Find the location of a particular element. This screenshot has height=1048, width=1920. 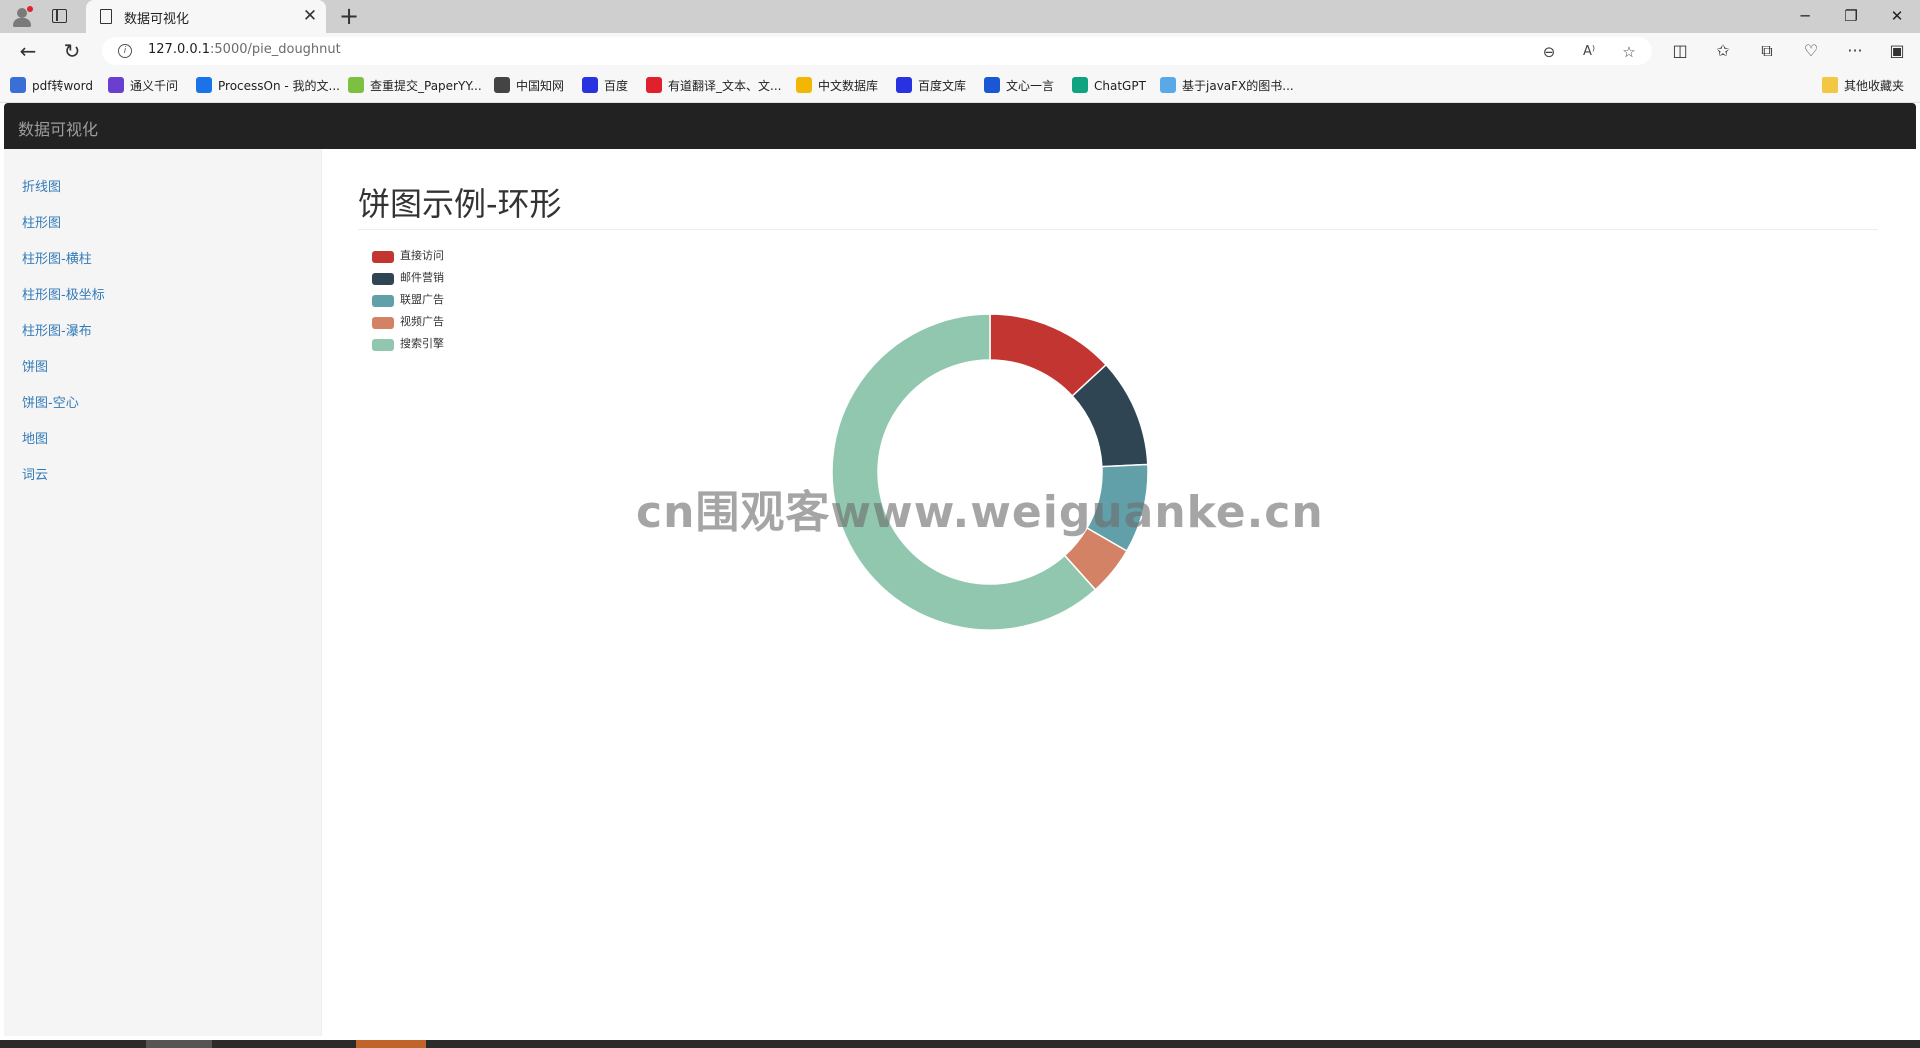

other-bookmarks: 其他收藏夹 is located at coordinates (1863, 86).